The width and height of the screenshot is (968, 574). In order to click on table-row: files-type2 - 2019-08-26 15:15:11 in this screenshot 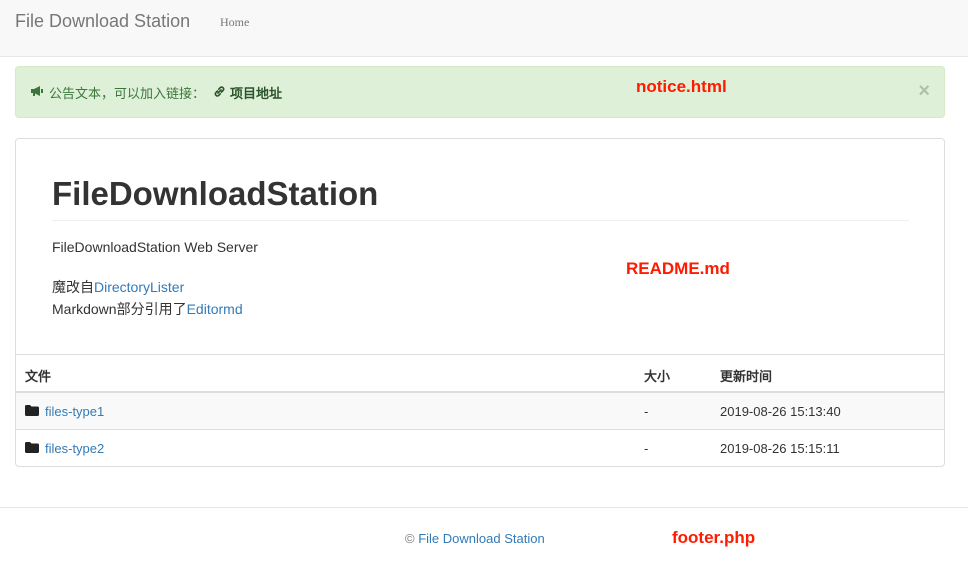, I will do `click(480, 448)`.